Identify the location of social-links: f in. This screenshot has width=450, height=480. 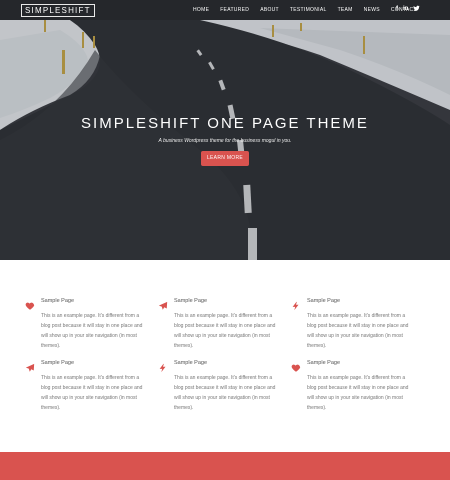
(408, 10).